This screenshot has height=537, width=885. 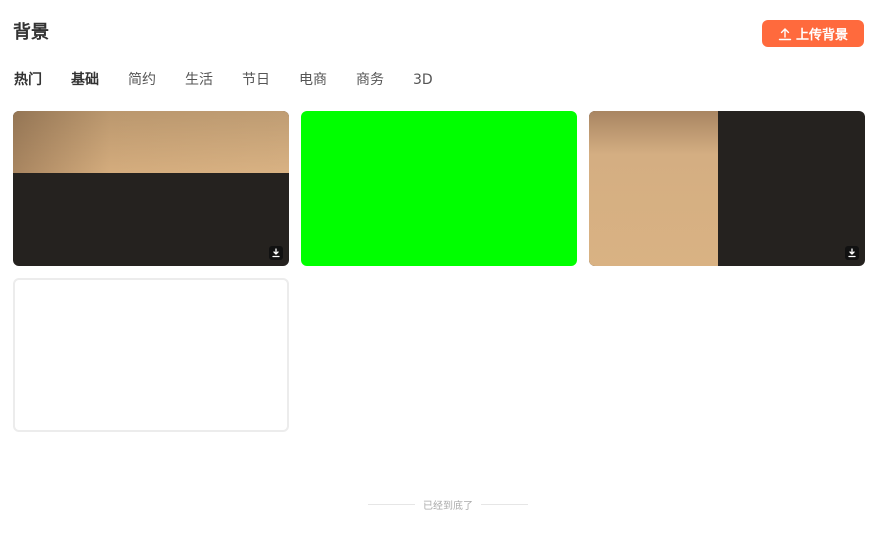 I want to click on tab-business: 商务, so click(x=370, y=80).